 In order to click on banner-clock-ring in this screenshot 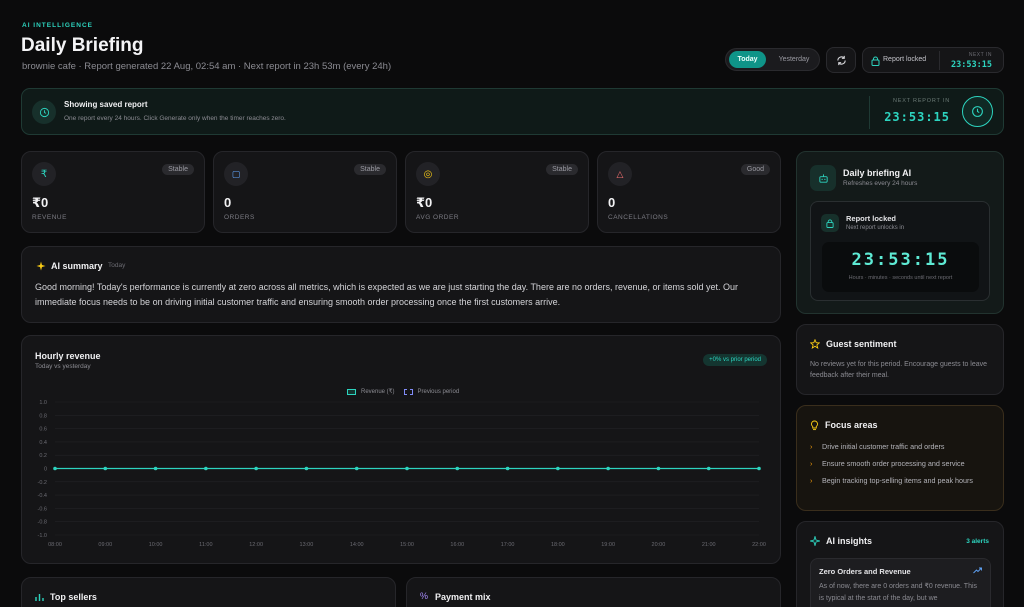, I will do `click(977, 111)`.